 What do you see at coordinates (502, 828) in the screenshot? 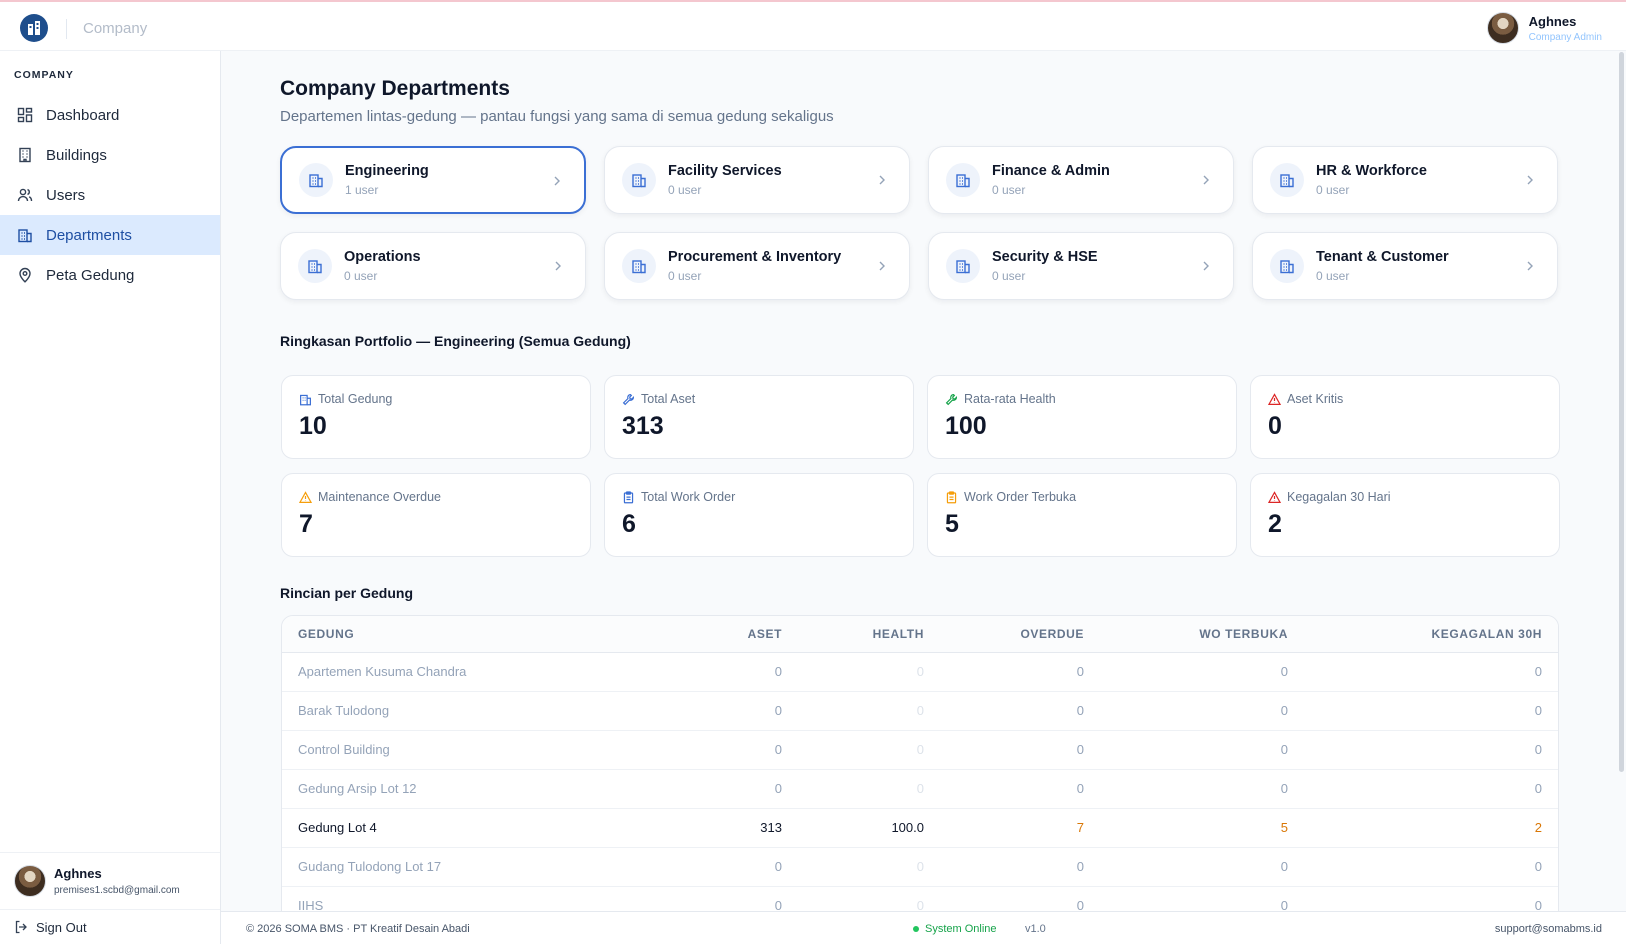
I see `cell-gedung: Gedung Lot 4` at bounding box center [502, 828].